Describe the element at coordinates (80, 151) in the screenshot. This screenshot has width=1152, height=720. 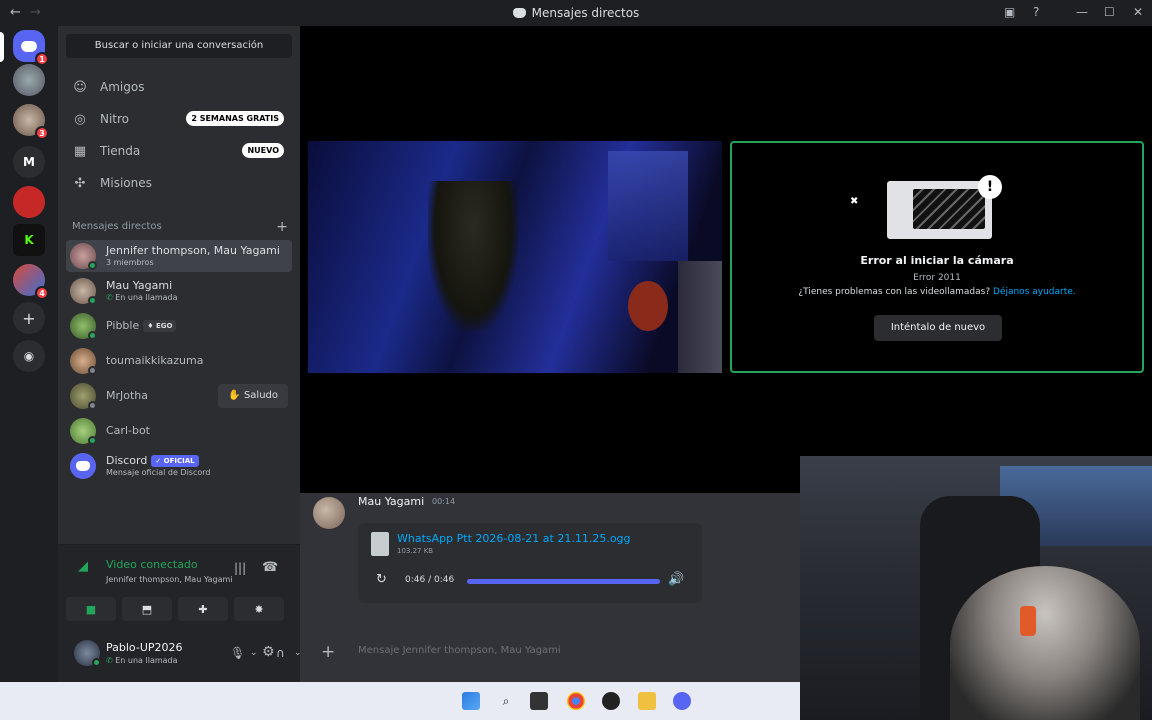
I see `shop-icon: ▦` at that location.